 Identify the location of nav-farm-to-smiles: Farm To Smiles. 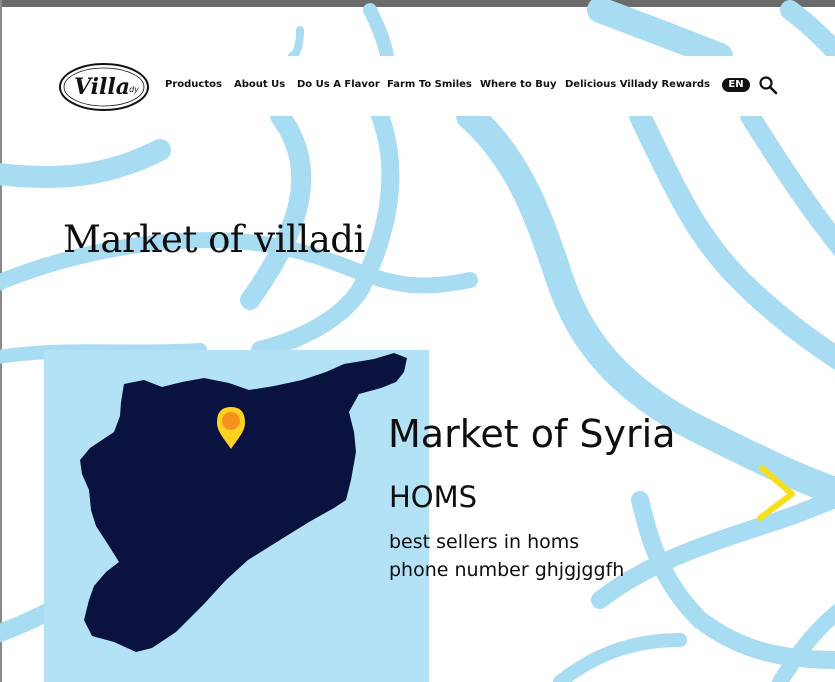
(429, 84).